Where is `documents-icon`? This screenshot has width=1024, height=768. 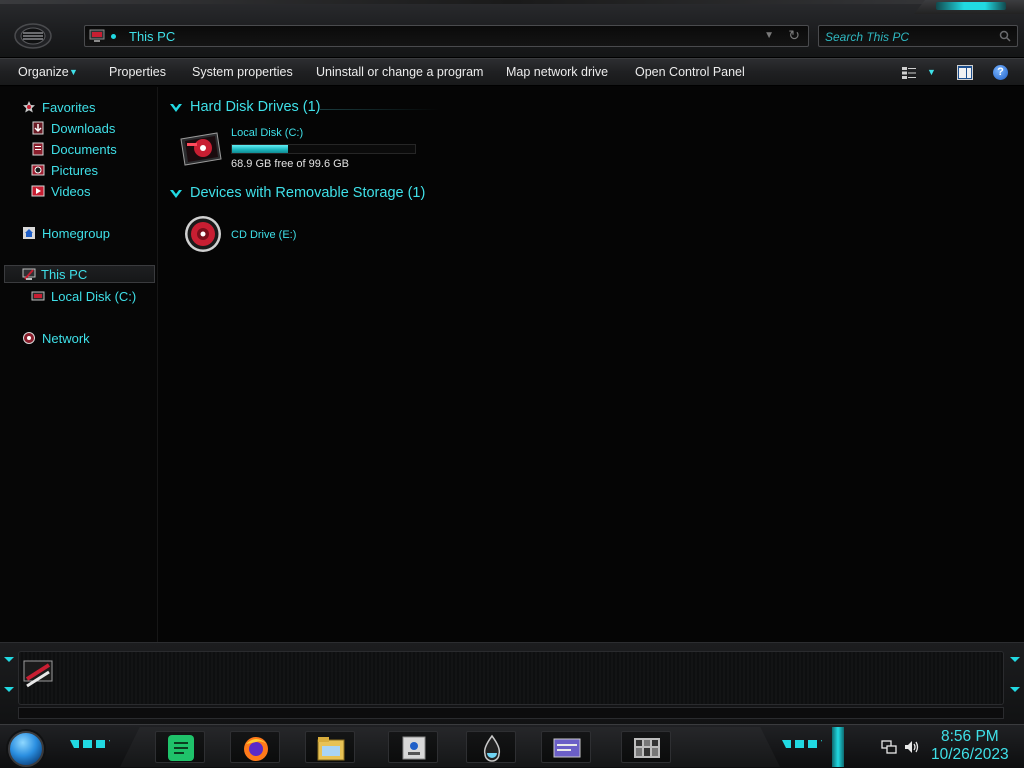 documents-icon is located at coordinates (38, 149).